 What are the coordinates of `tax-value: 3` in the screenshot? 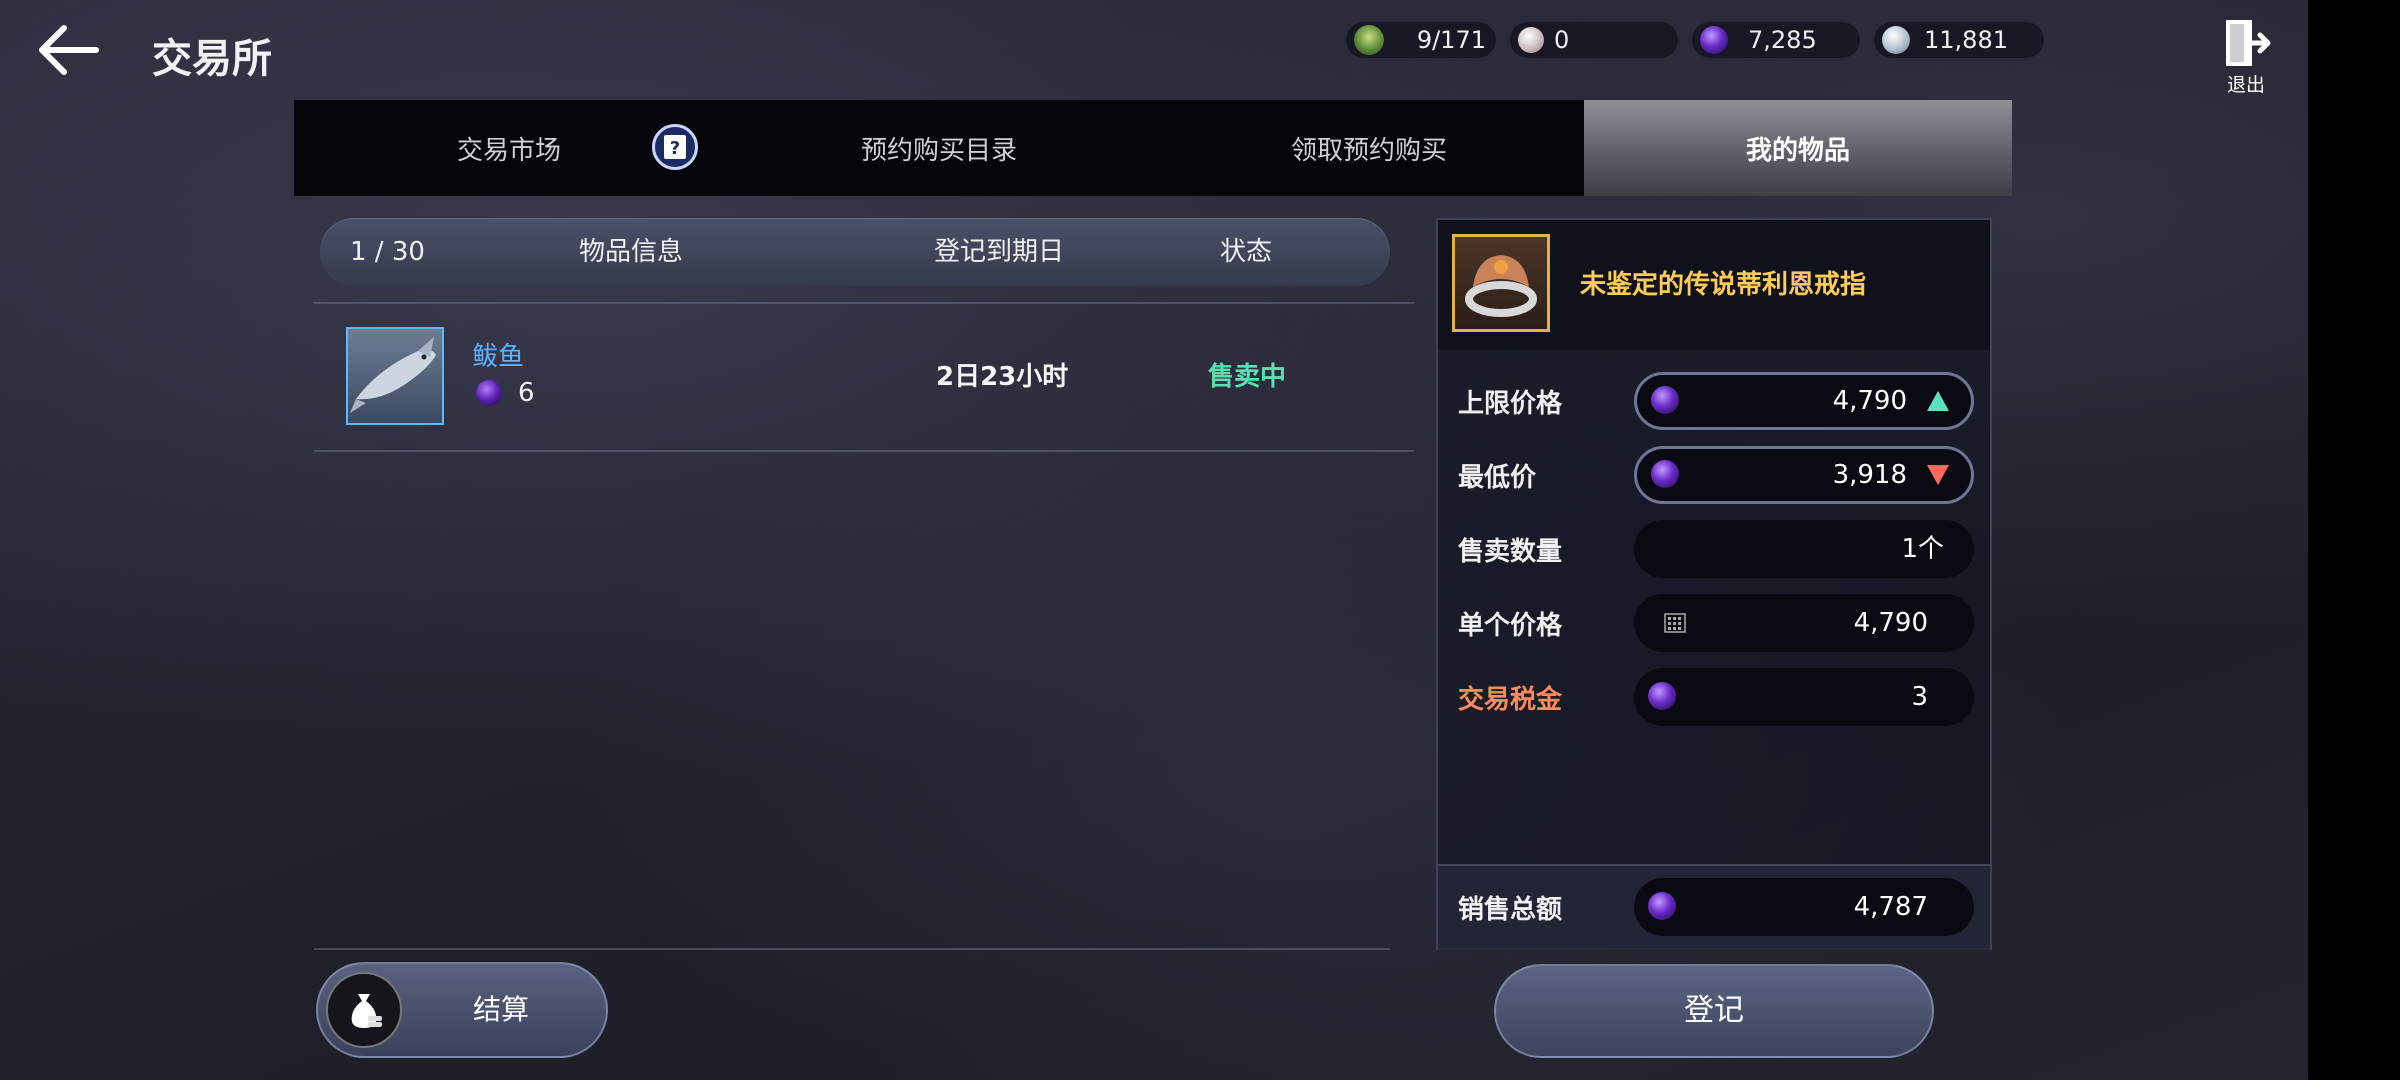 It's located at (1919, 697).